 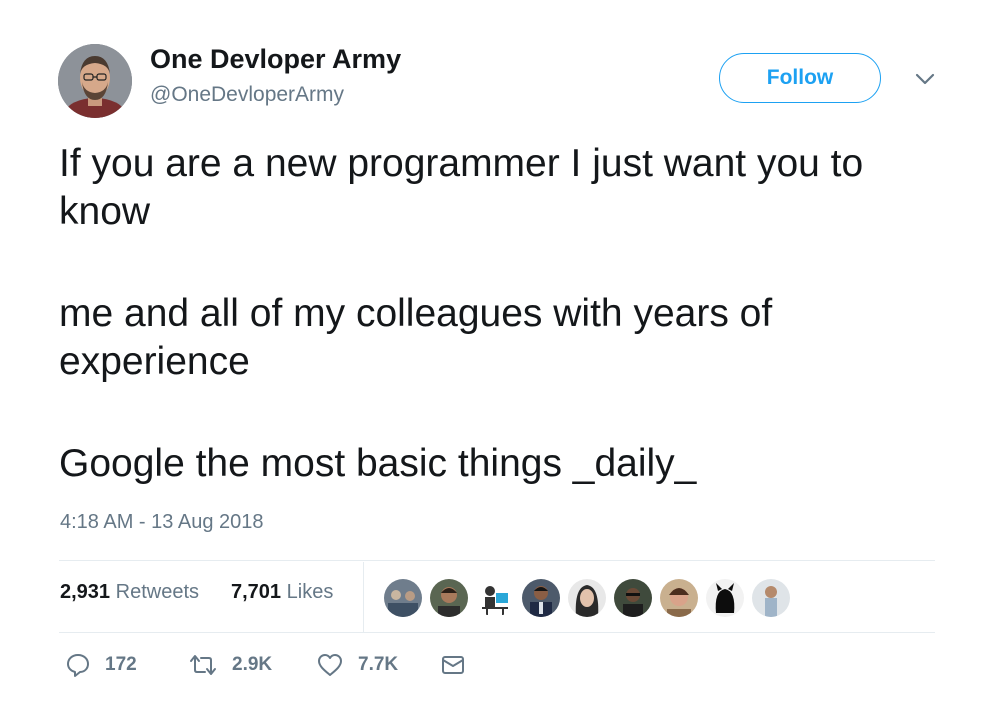 What do you see at coordinates (85, 592) in the screenshot?
I see `retweets-count: 2,931` at bounding box center [85, 592].